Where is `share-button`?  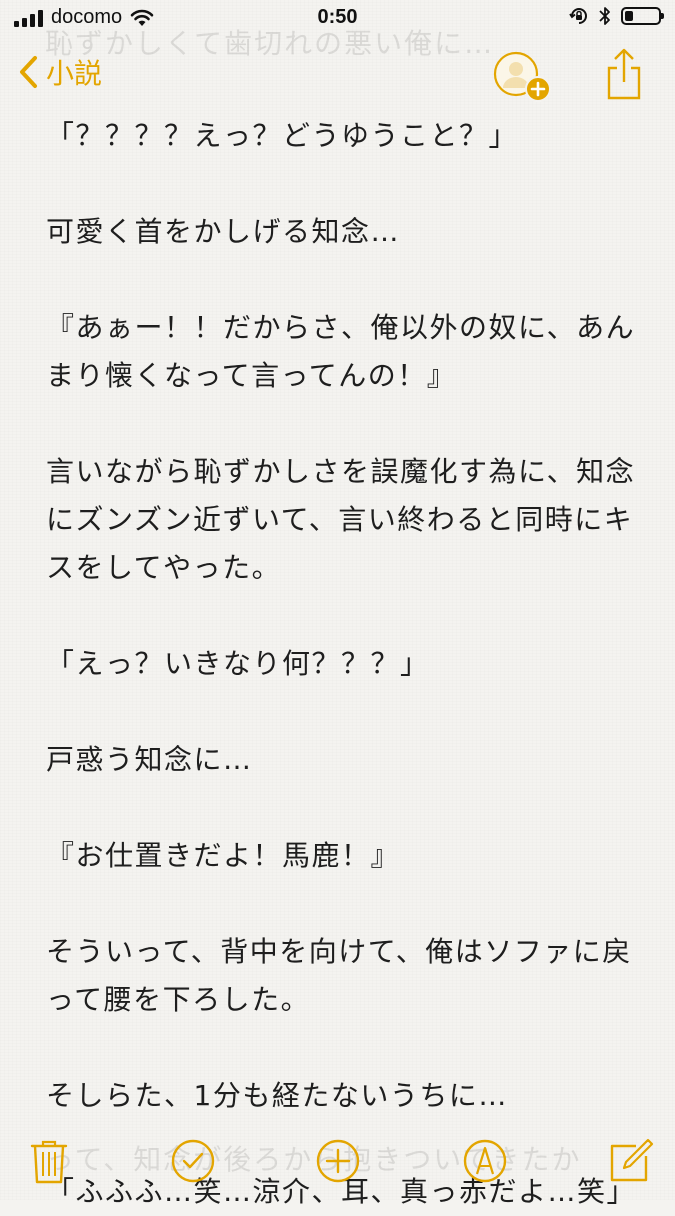
share-button is located at coordinates (624, 74).